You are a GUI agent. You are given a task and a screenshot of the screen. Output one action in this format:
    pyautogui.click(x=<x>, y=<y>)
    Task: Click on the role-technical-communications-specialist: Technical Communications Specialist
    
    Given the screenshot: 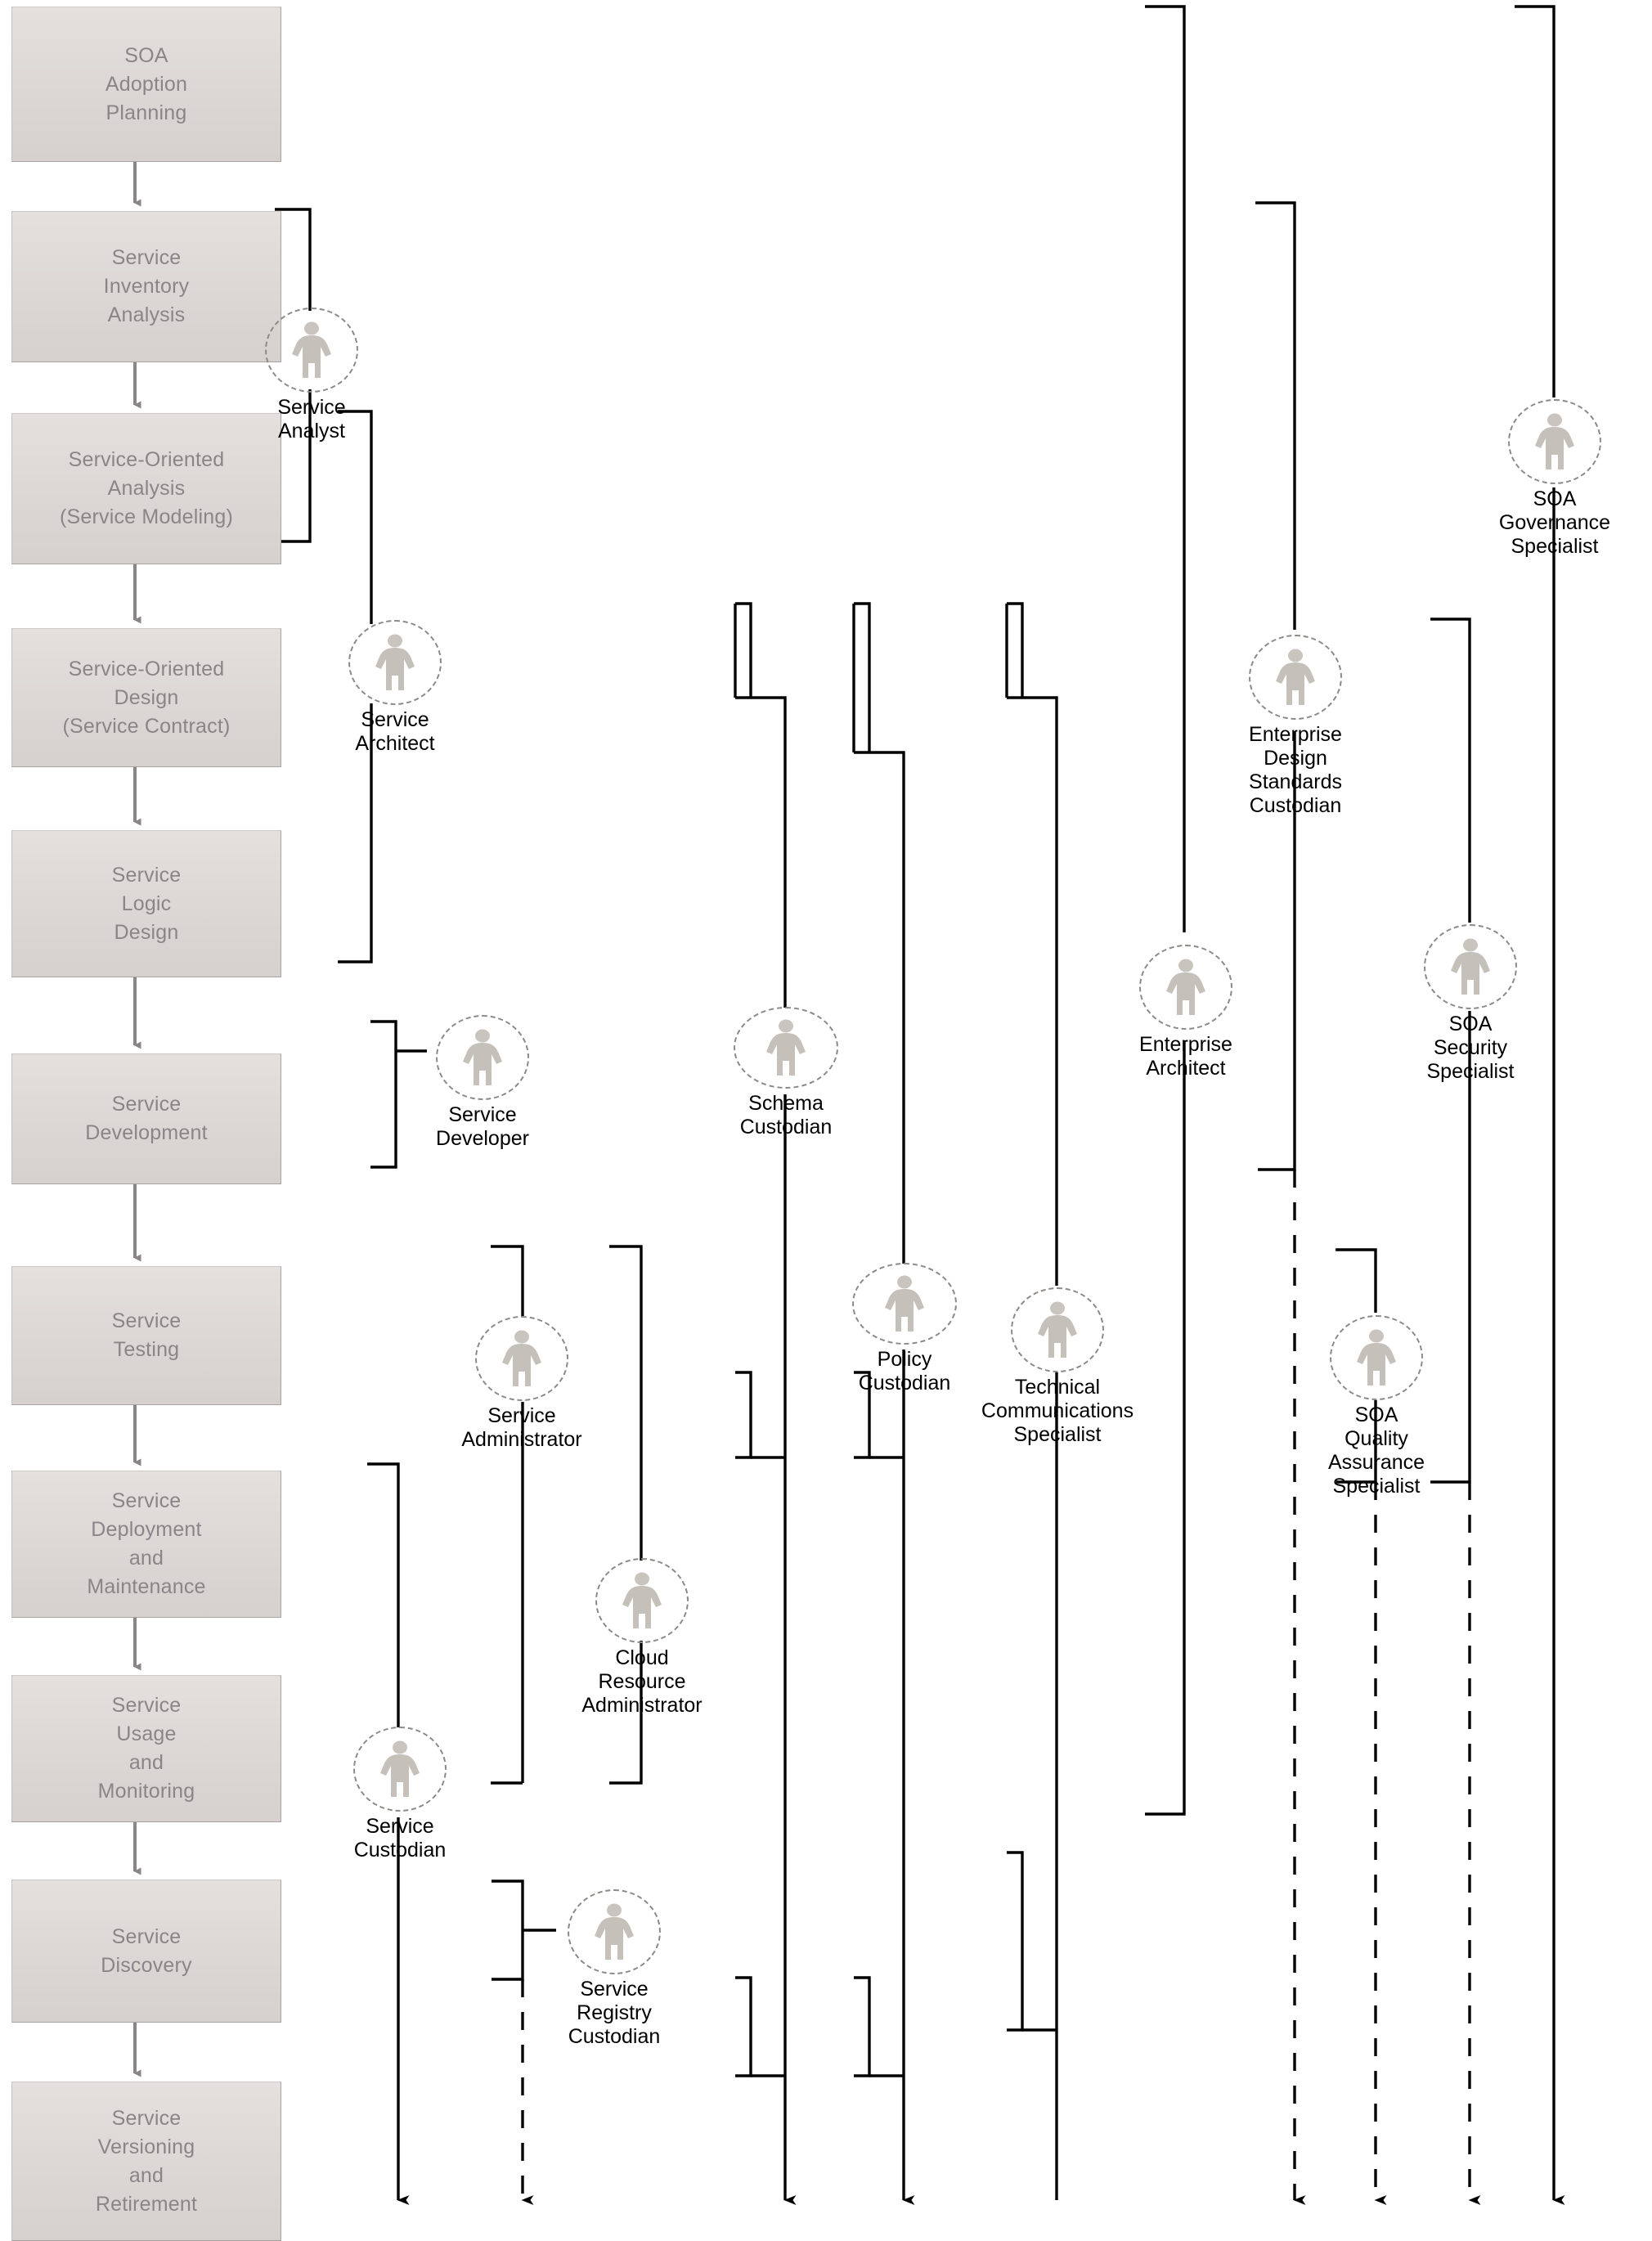 What is the action you would take?
    pyautogui.click(x=1057, y=1367)
    